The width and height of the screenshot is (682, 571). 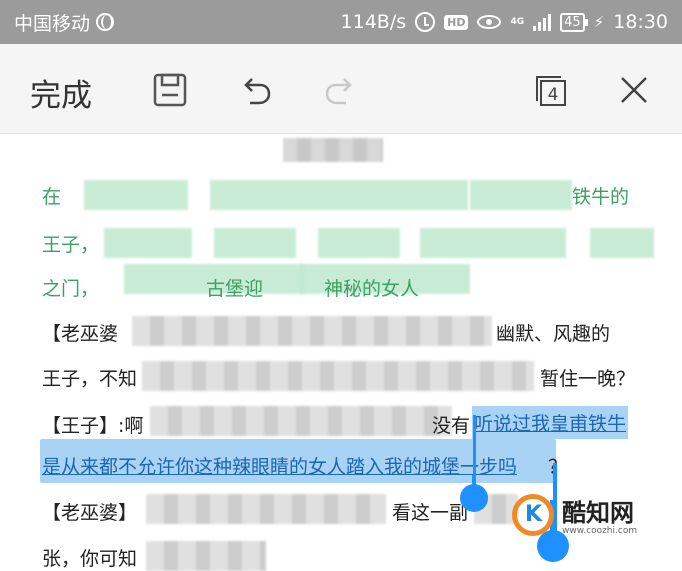 I want to click on done-button: 完成, so click(x=61, y=92).